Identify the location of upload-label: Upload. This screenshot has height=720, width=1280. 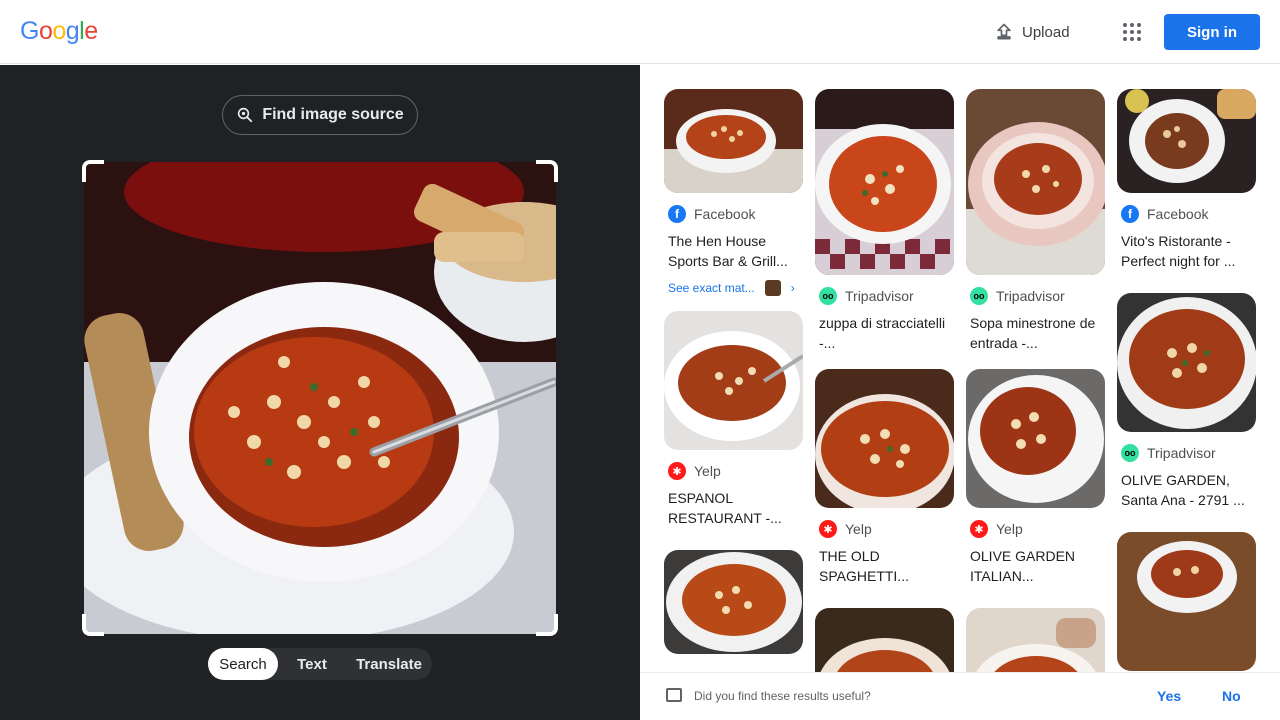
(1046, 32).